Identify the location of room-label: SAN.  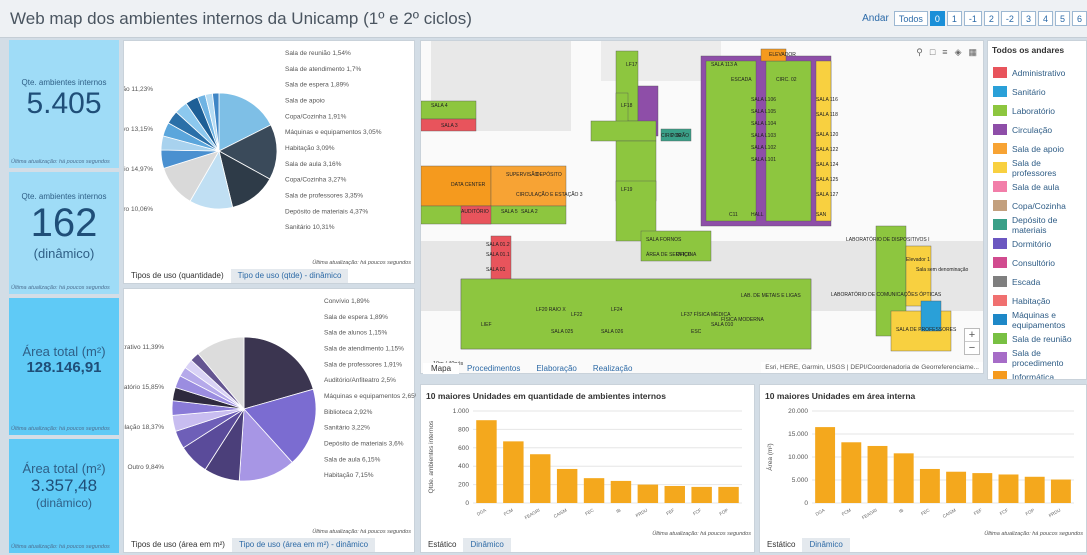
(821, 215).